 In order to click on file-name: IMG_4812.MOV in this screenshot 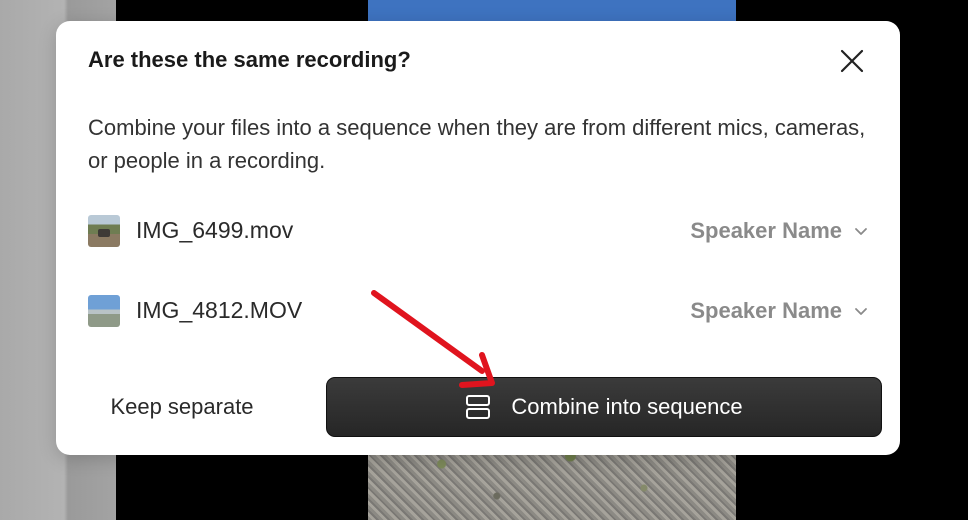, I will do `click(219, 310)`.